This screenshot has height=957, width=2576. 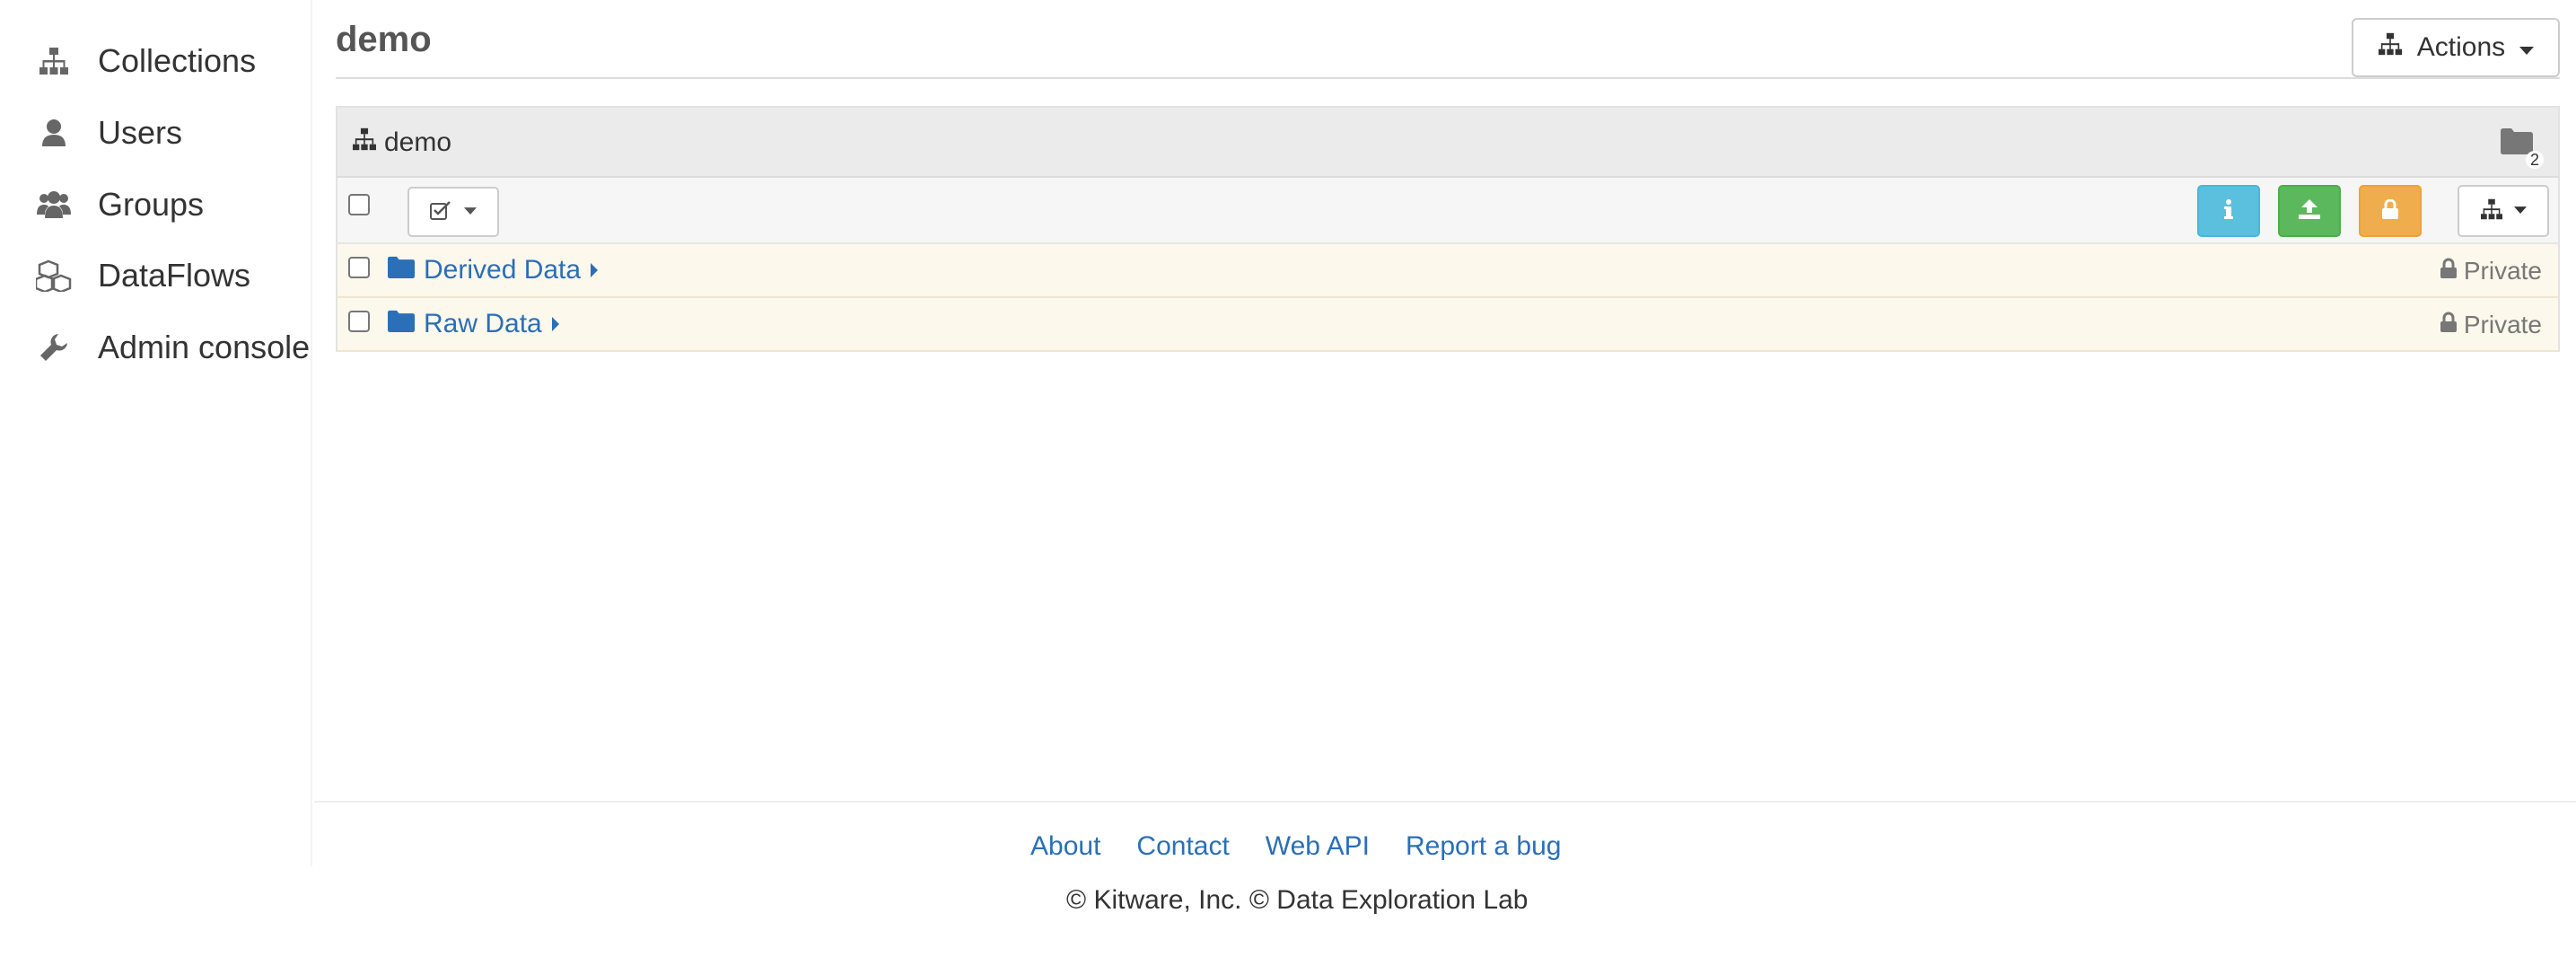 What do you see at coordinates (1448, 325) in the screenshot?
I see `list-item: Raw Data Private` at bounding box center [1448, 325].